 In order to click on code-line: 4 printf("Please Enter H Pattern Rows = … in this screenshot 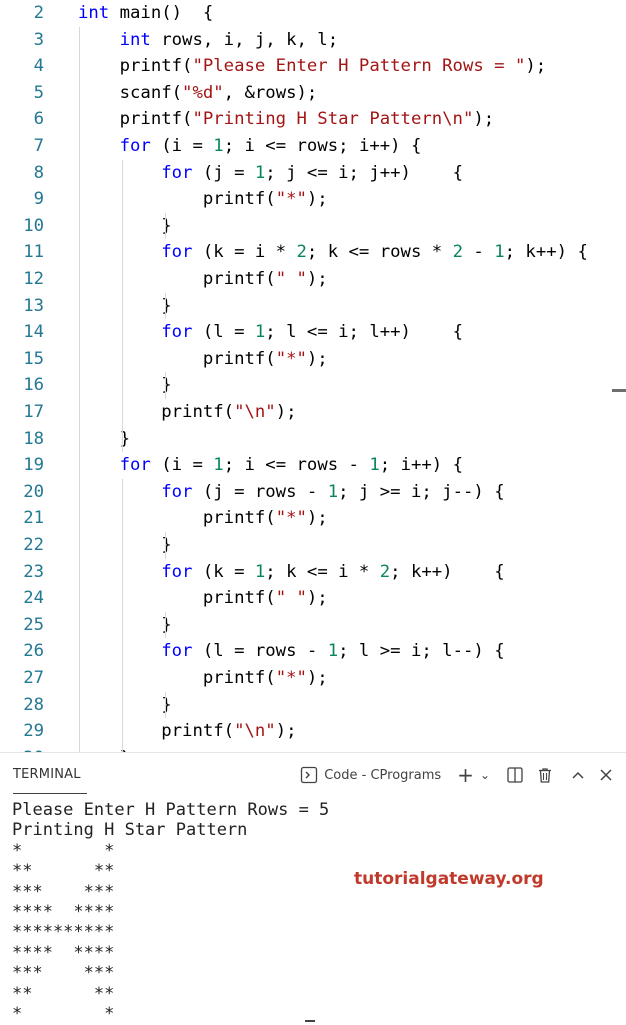, I will do `click(313, 66)`.